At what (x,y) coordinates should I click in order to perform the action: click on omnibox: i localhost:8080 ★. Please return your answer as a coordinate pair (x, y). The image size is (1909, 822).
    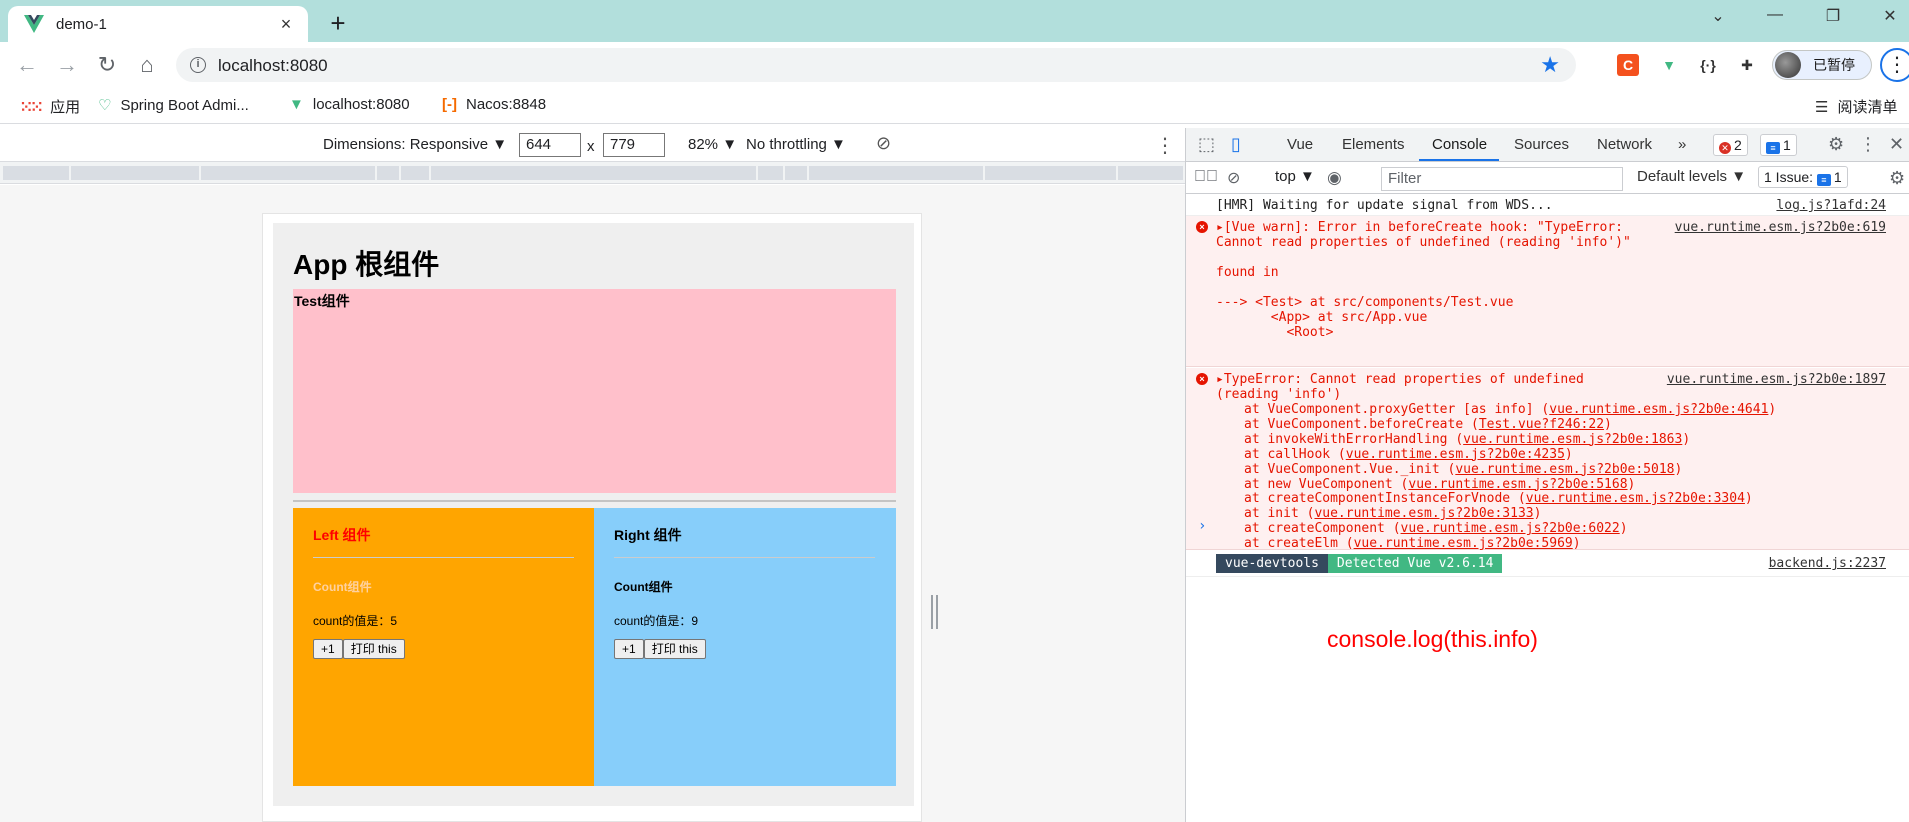
    Looking at the image, I should click on (876, 65).